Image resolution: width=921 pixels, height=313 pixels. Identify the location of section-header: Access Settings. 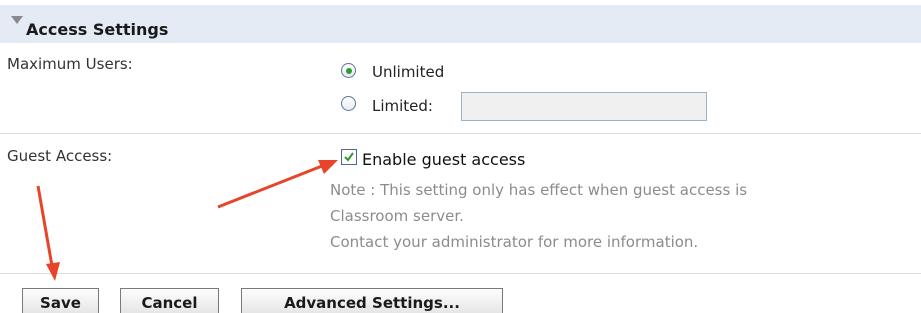
(460, 24).